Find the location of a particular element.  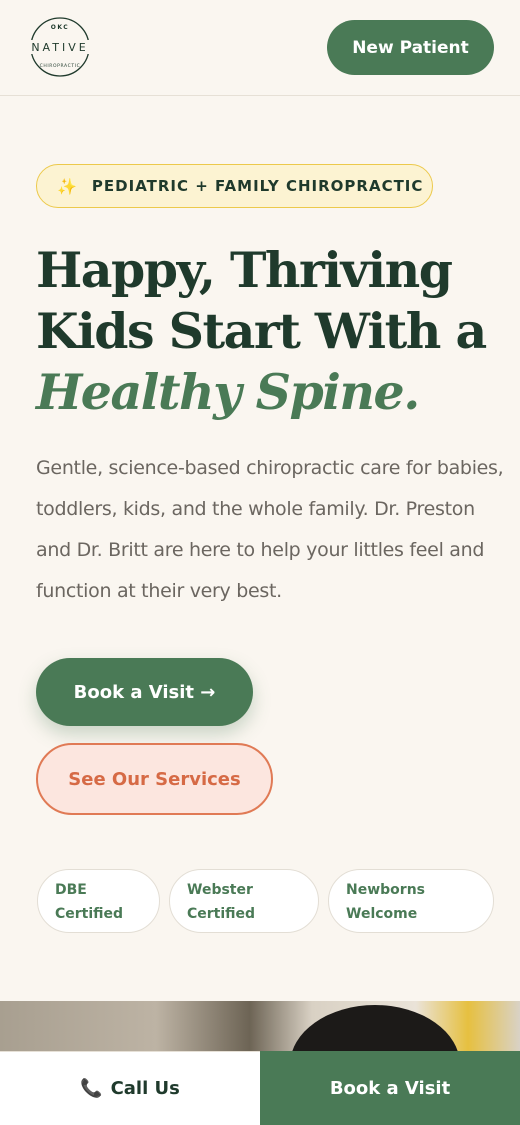

logo-top-text: OKC is located at coordinates (60, 27).